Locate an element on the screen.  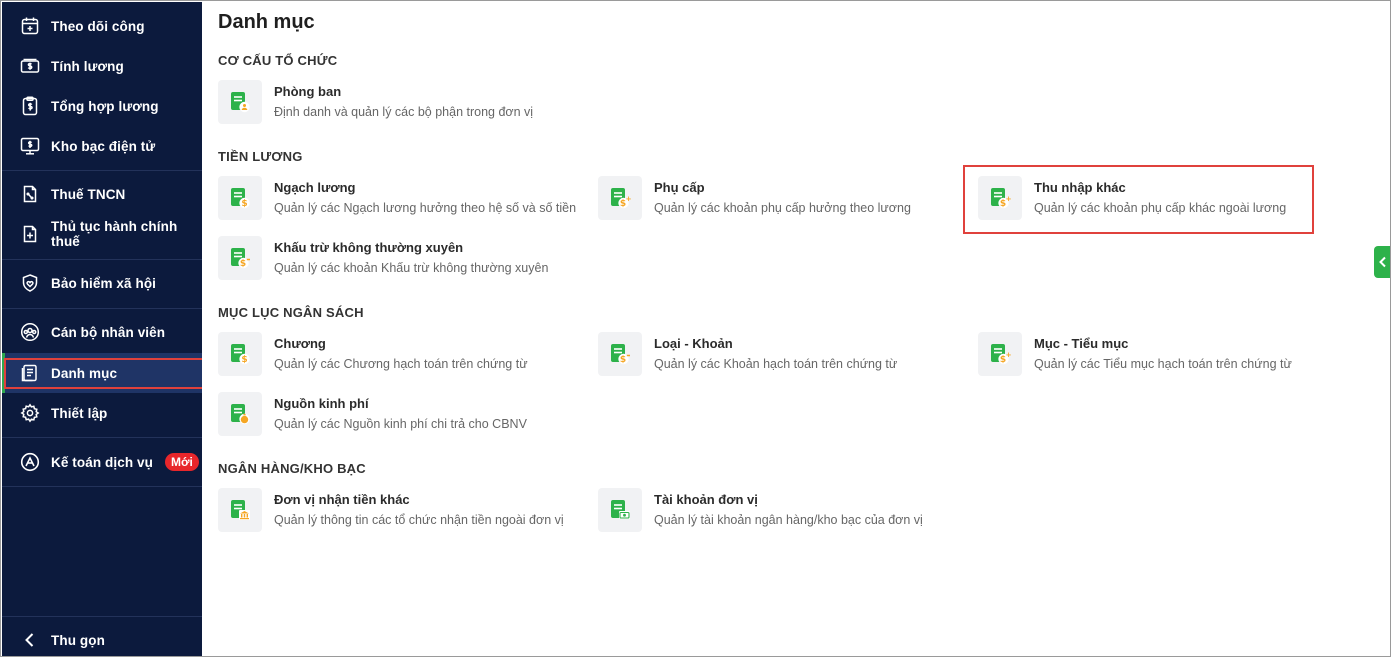
card-title: Loại - Khoản is located at coordinates (693, 343).